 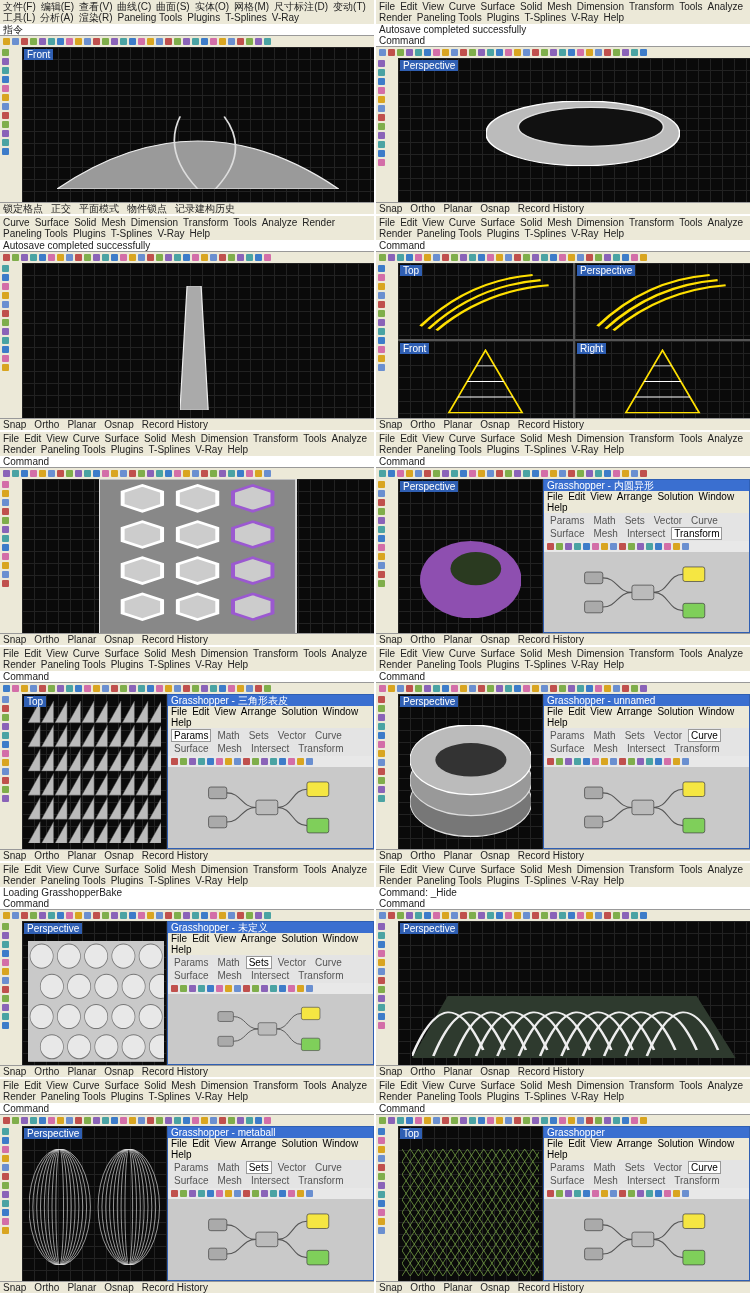 I want to click on component-tab: Params, so click(x=191, y=736).